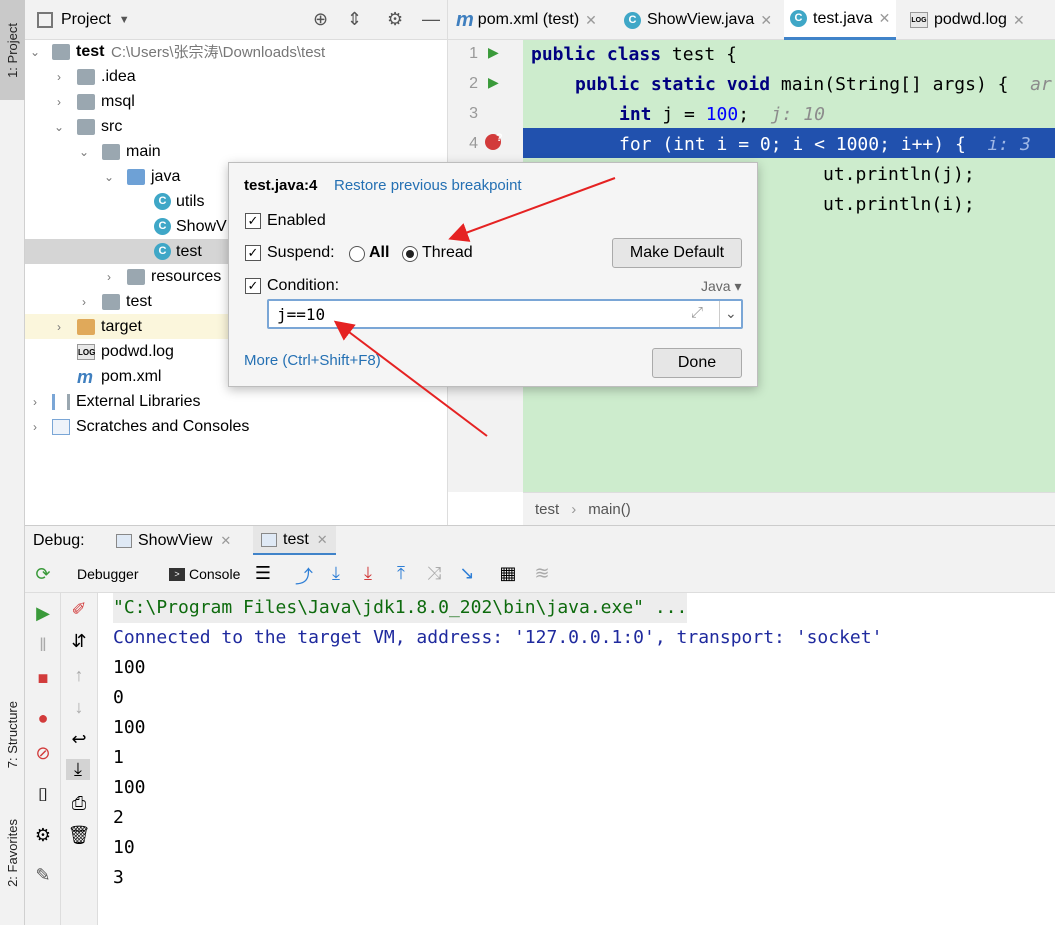 This screenshot has height=925, width=1055. What do you see at coordinates (474, 307) in the screenshot?
I see `annotation-arrows` at bounding box center [474, 307].